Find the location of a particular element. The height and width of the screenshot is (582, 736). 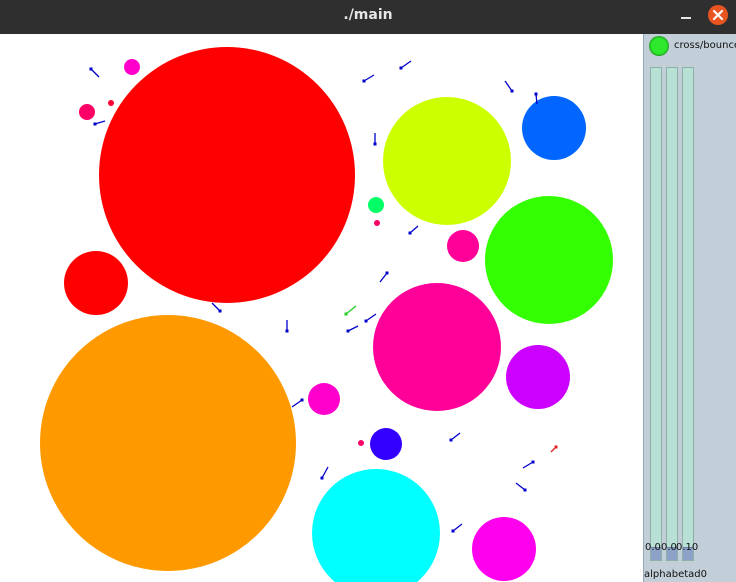

minimize-button is located at coordinates (686, 15).